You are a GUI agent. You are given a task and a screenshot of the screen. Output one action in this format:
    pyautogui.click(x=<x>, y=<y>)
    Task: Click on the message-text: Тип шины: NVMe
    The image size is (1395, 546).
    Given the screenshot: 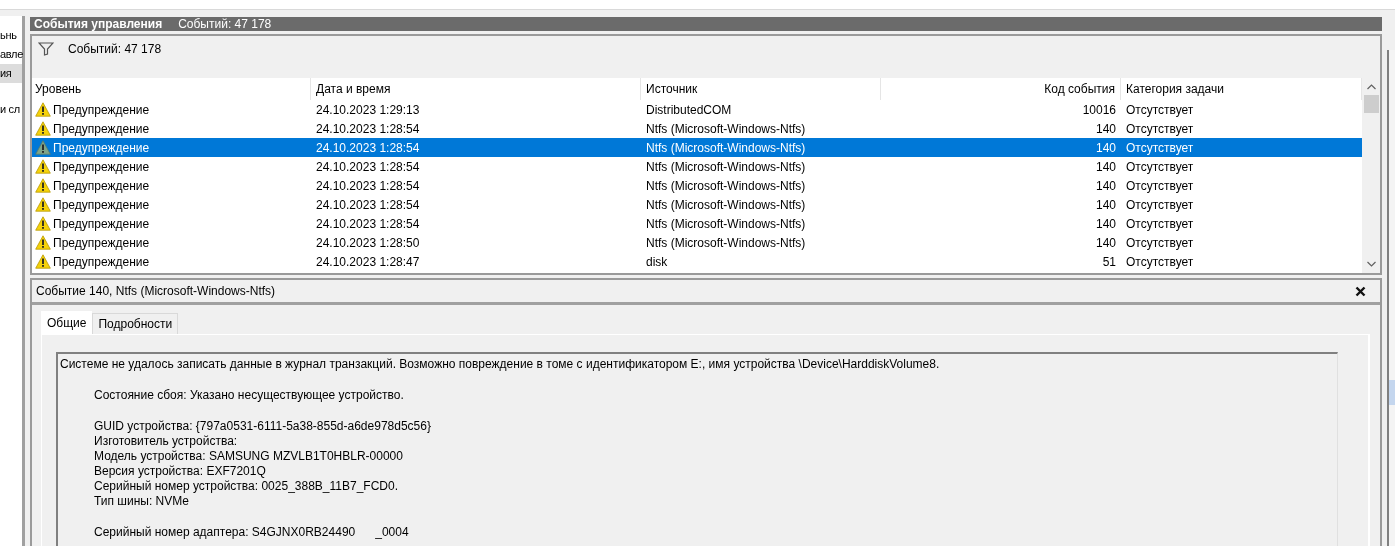 What is the action you would take?
    pyautogui.click(x=142, y=501)
    